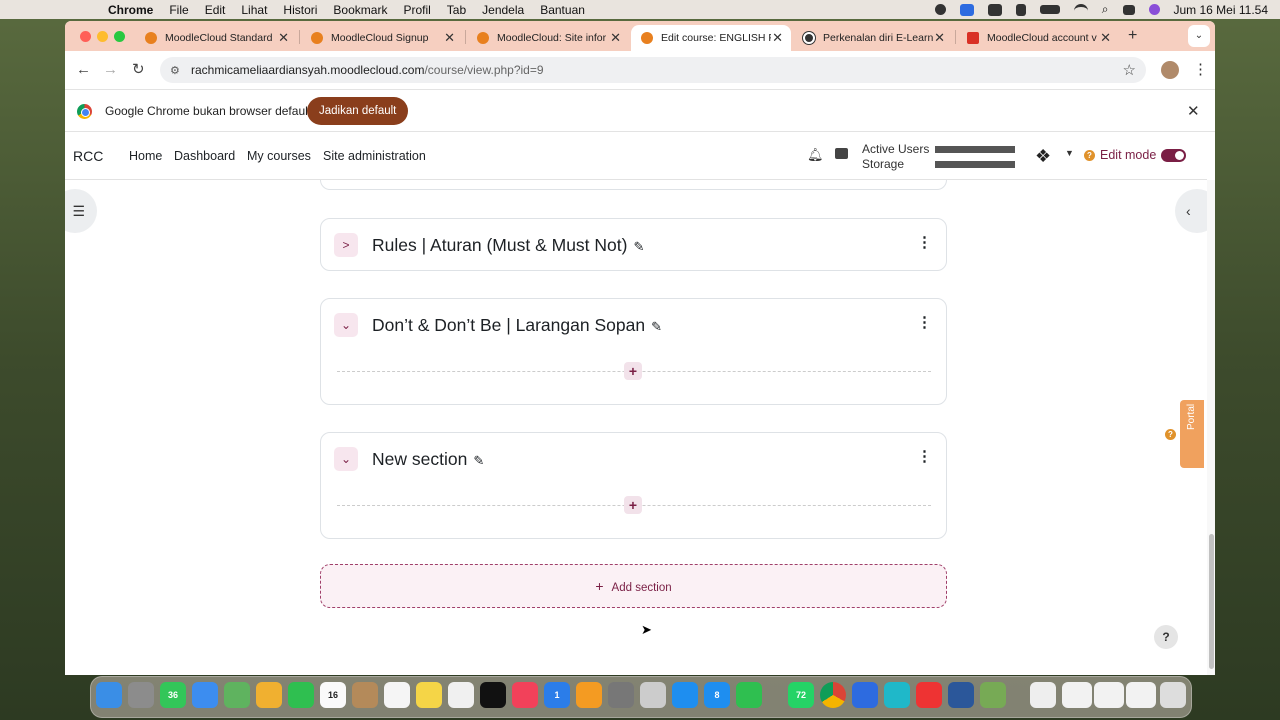  What do you see at coordinates (279, 156) in the screenshot?
I see `nav-my-courses: My courses` at bounding box center [279, 156].